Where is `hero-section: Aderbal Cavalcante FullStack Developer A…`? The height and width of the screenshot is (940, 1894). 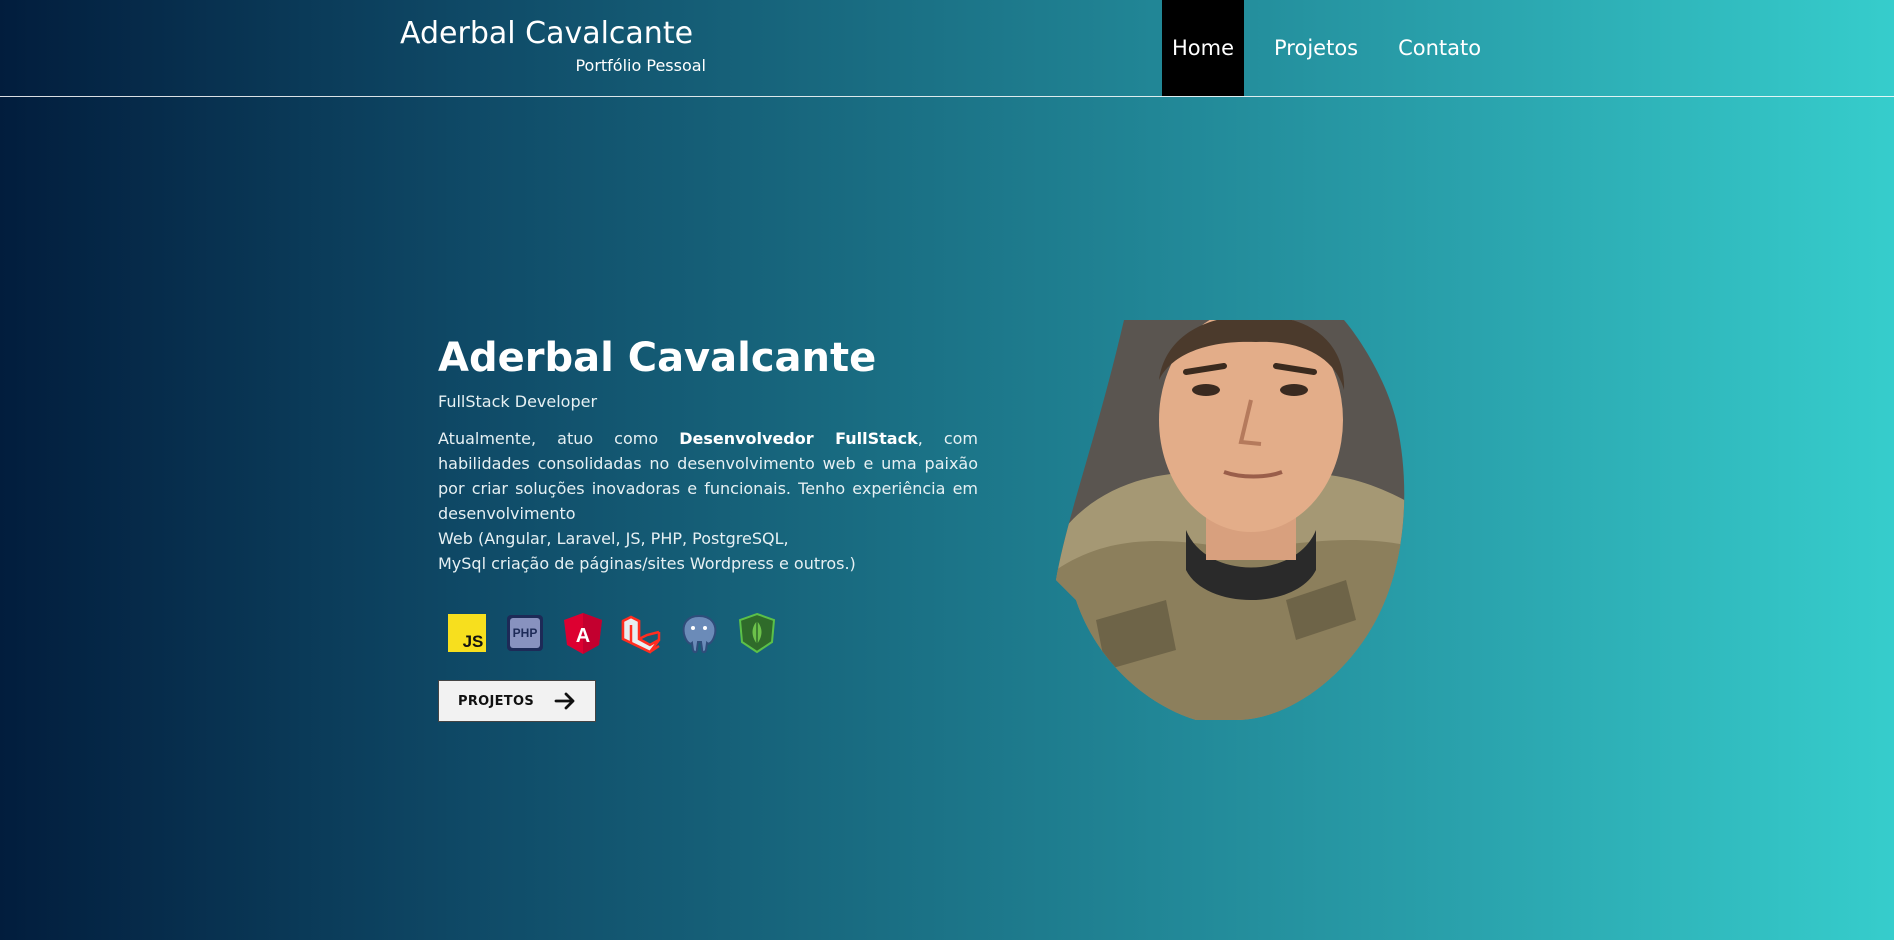 hero-section: Aderbal Cavalcante FullStack Developer A… is located at coordinates (708, 527).